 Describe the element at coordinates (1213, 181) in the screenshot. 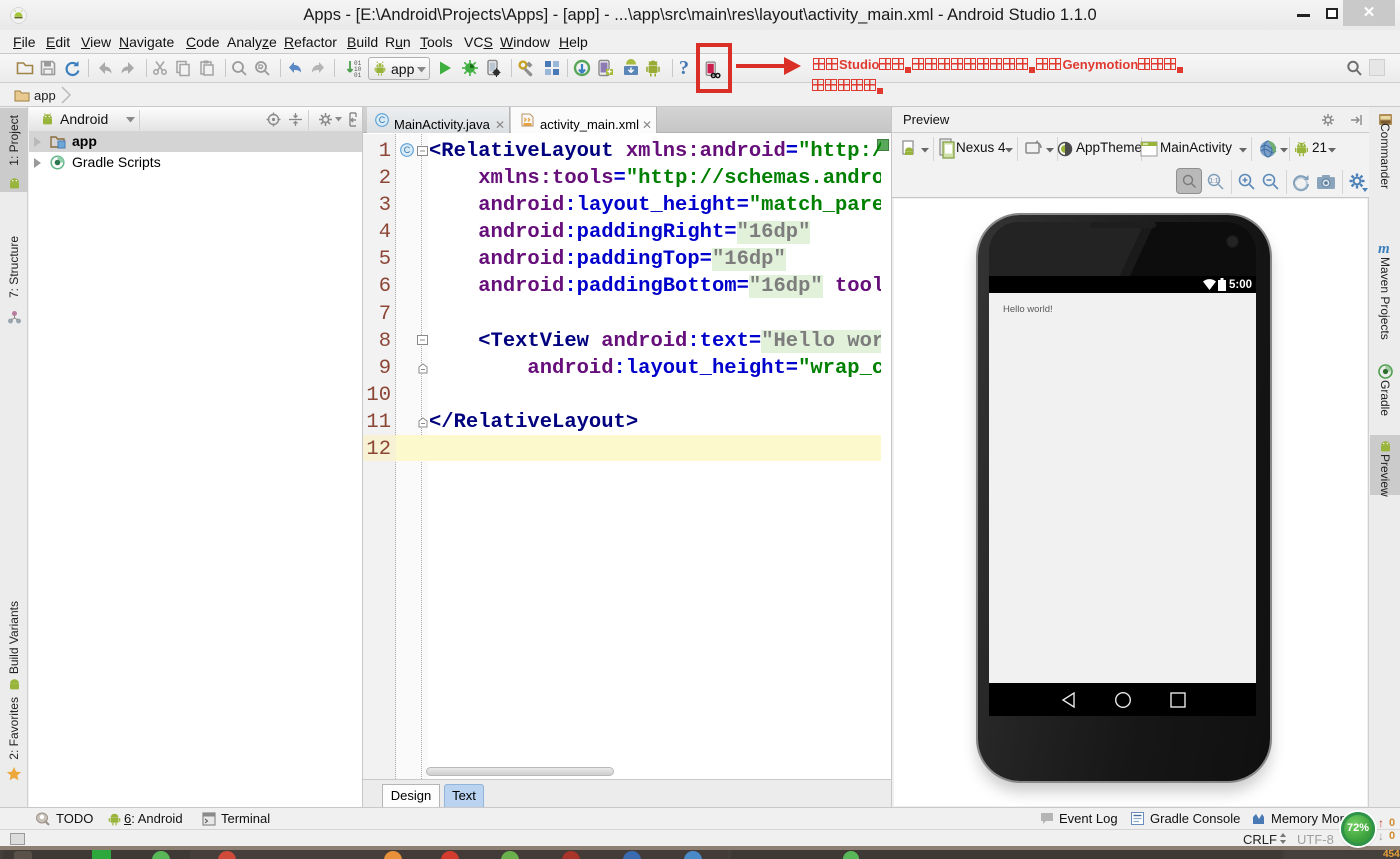

I see `svg-text: 1:1` at that location.